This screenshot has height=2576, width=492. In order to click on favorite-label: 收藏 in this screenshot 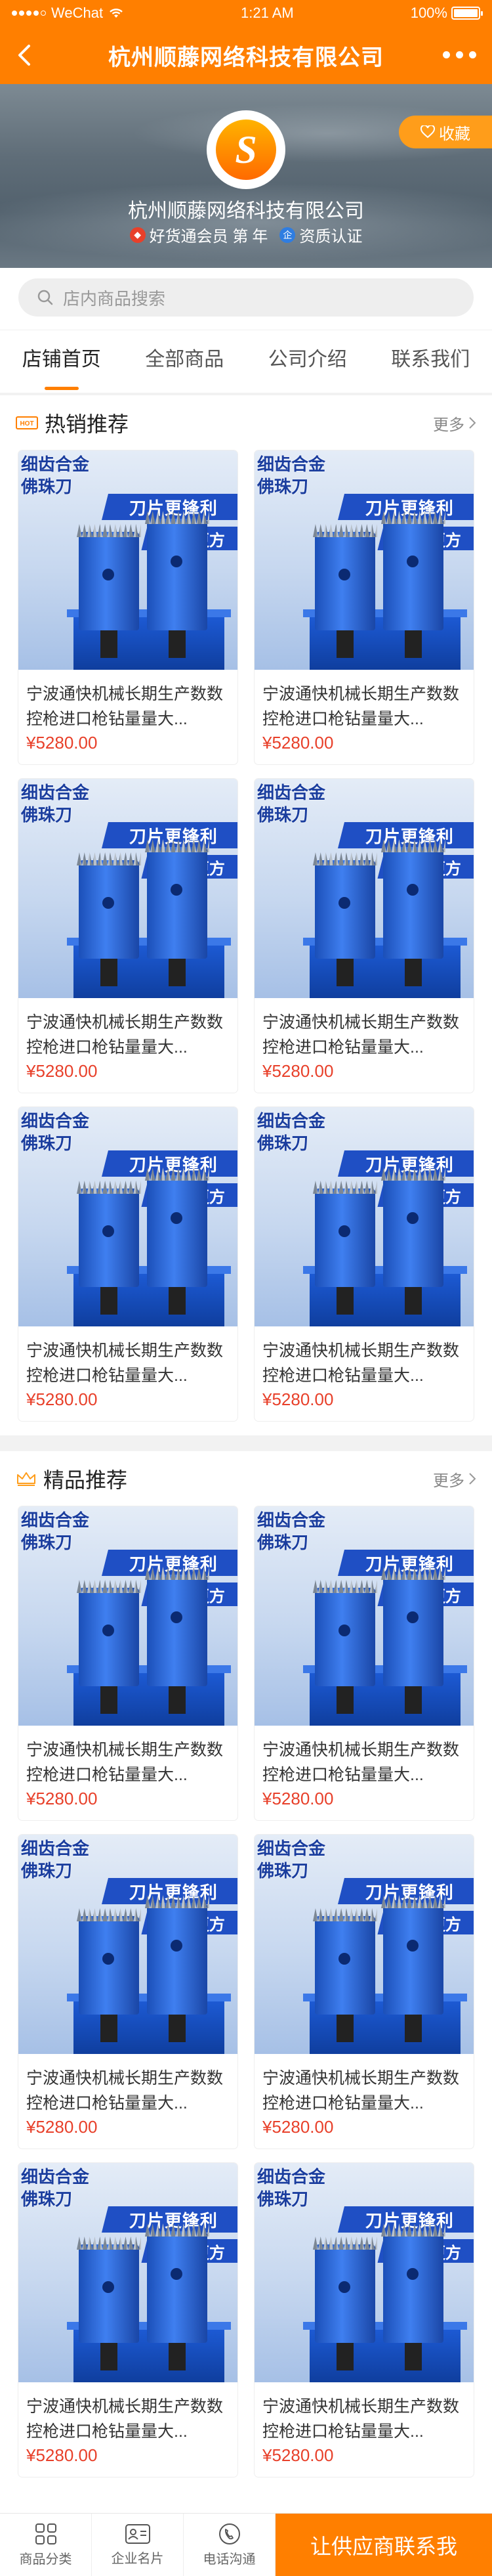, I will do `click(455, 134)`.